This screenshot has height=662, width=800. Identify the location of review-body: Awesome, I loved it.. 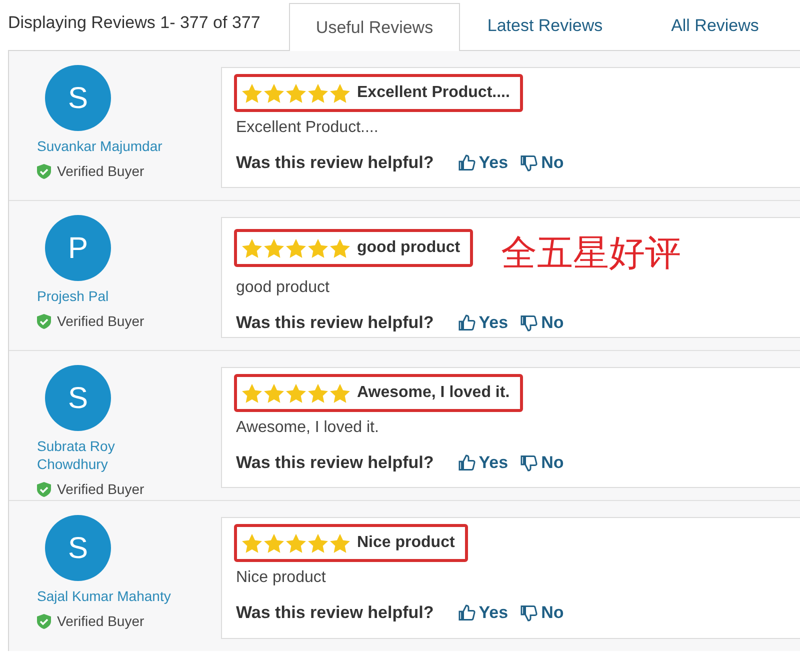
(308, 428).